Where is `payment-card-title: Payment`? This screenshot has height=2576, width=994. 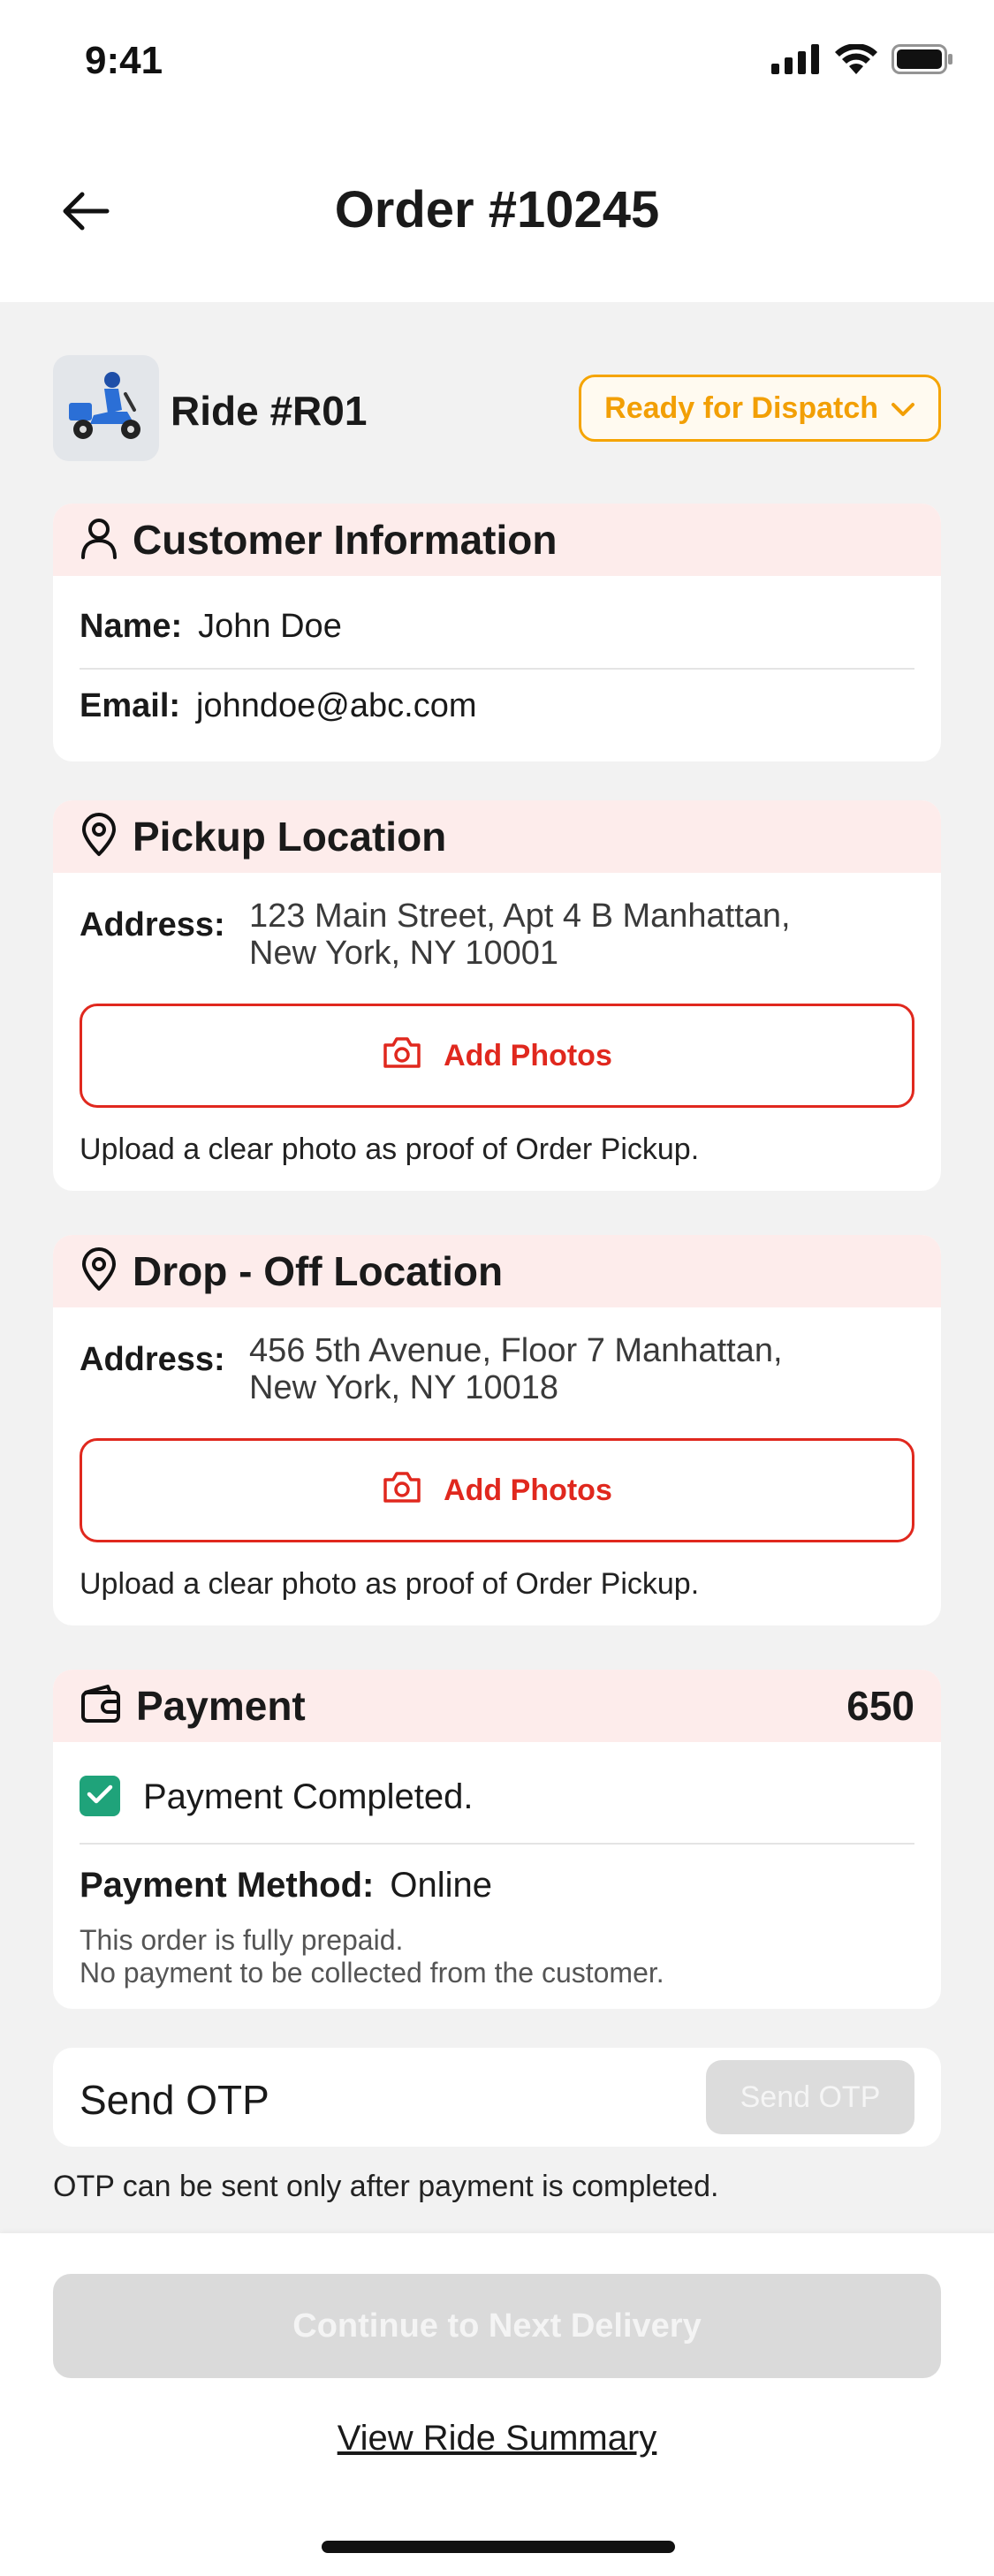
payment-card-title: Payment is located at coordinates (221, 1706).